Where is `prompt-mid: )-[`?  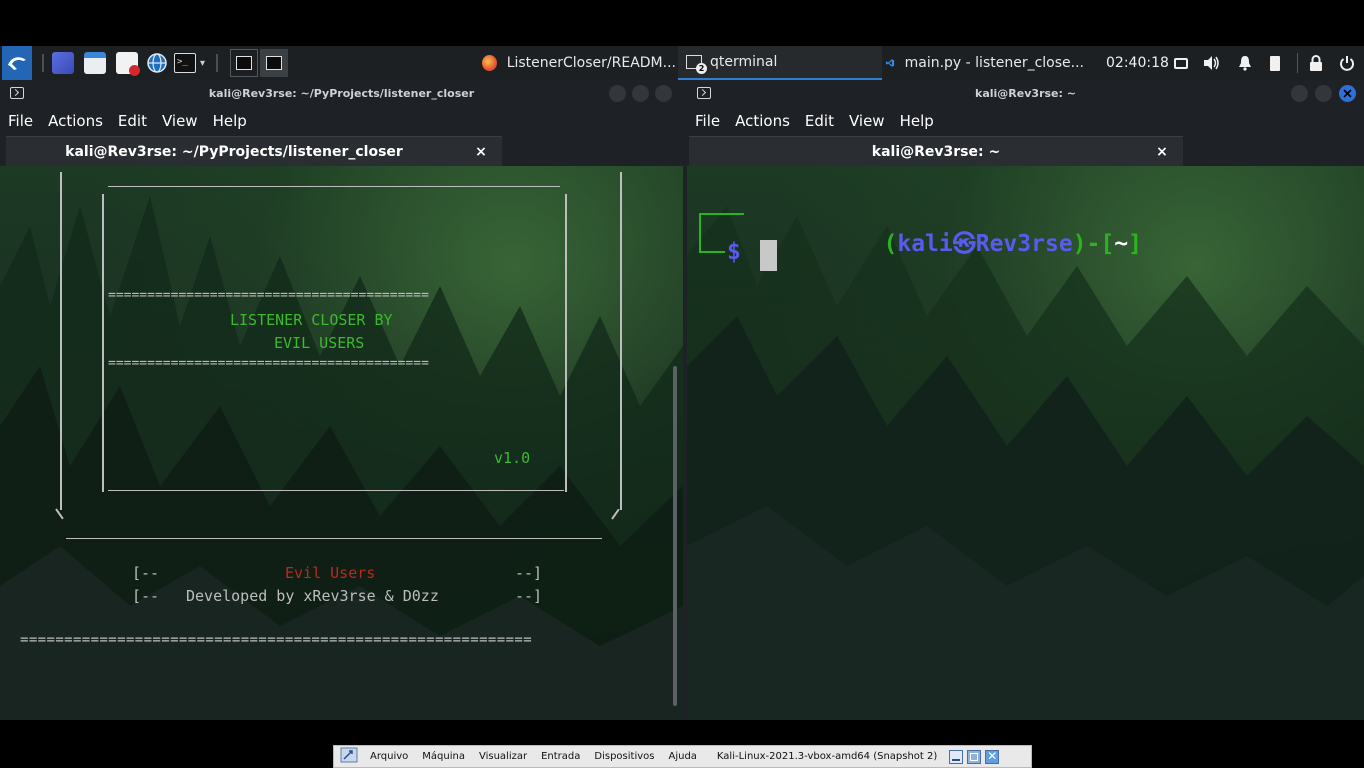
prompt-mid: )-[ is located at coordinates (1093, 244).